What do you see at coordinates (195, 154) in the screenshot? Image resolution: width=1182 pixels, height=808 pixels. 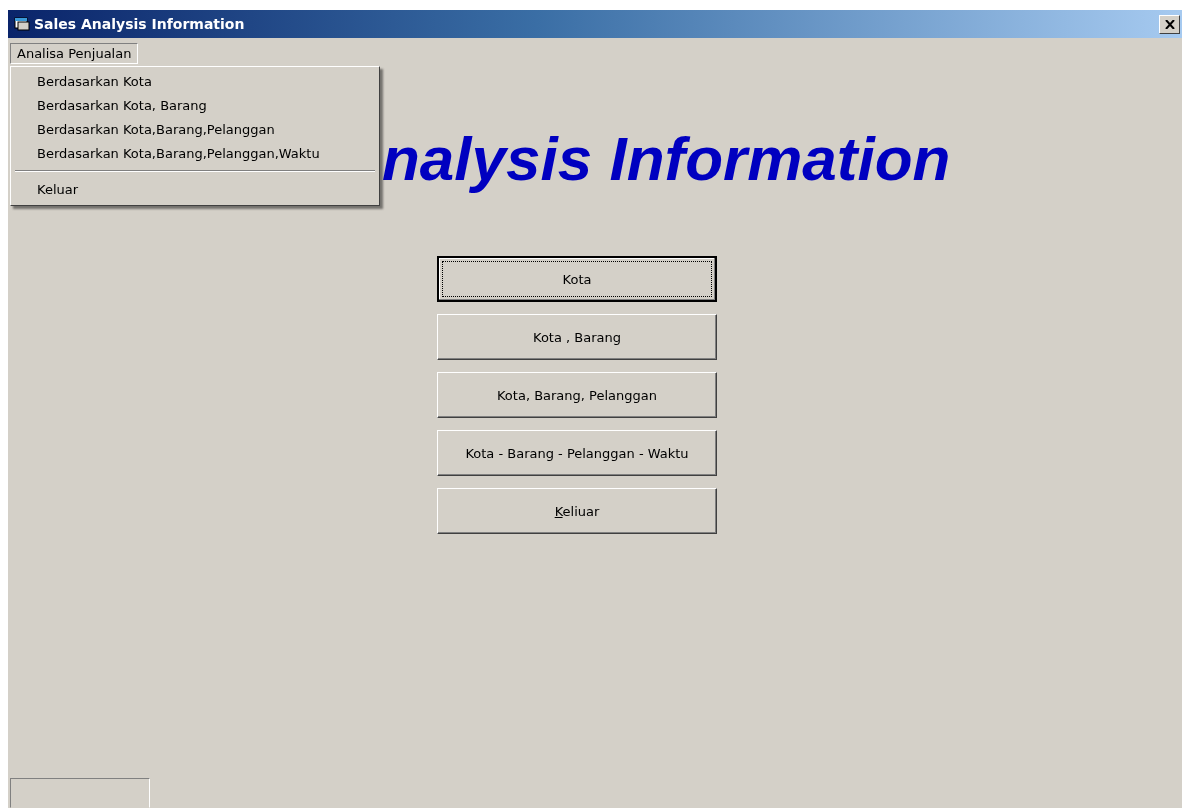 I see `menu-item: Berdasarkan Kota,Barang,Pelanggan,Waktu` at bounding box center [195, 154].